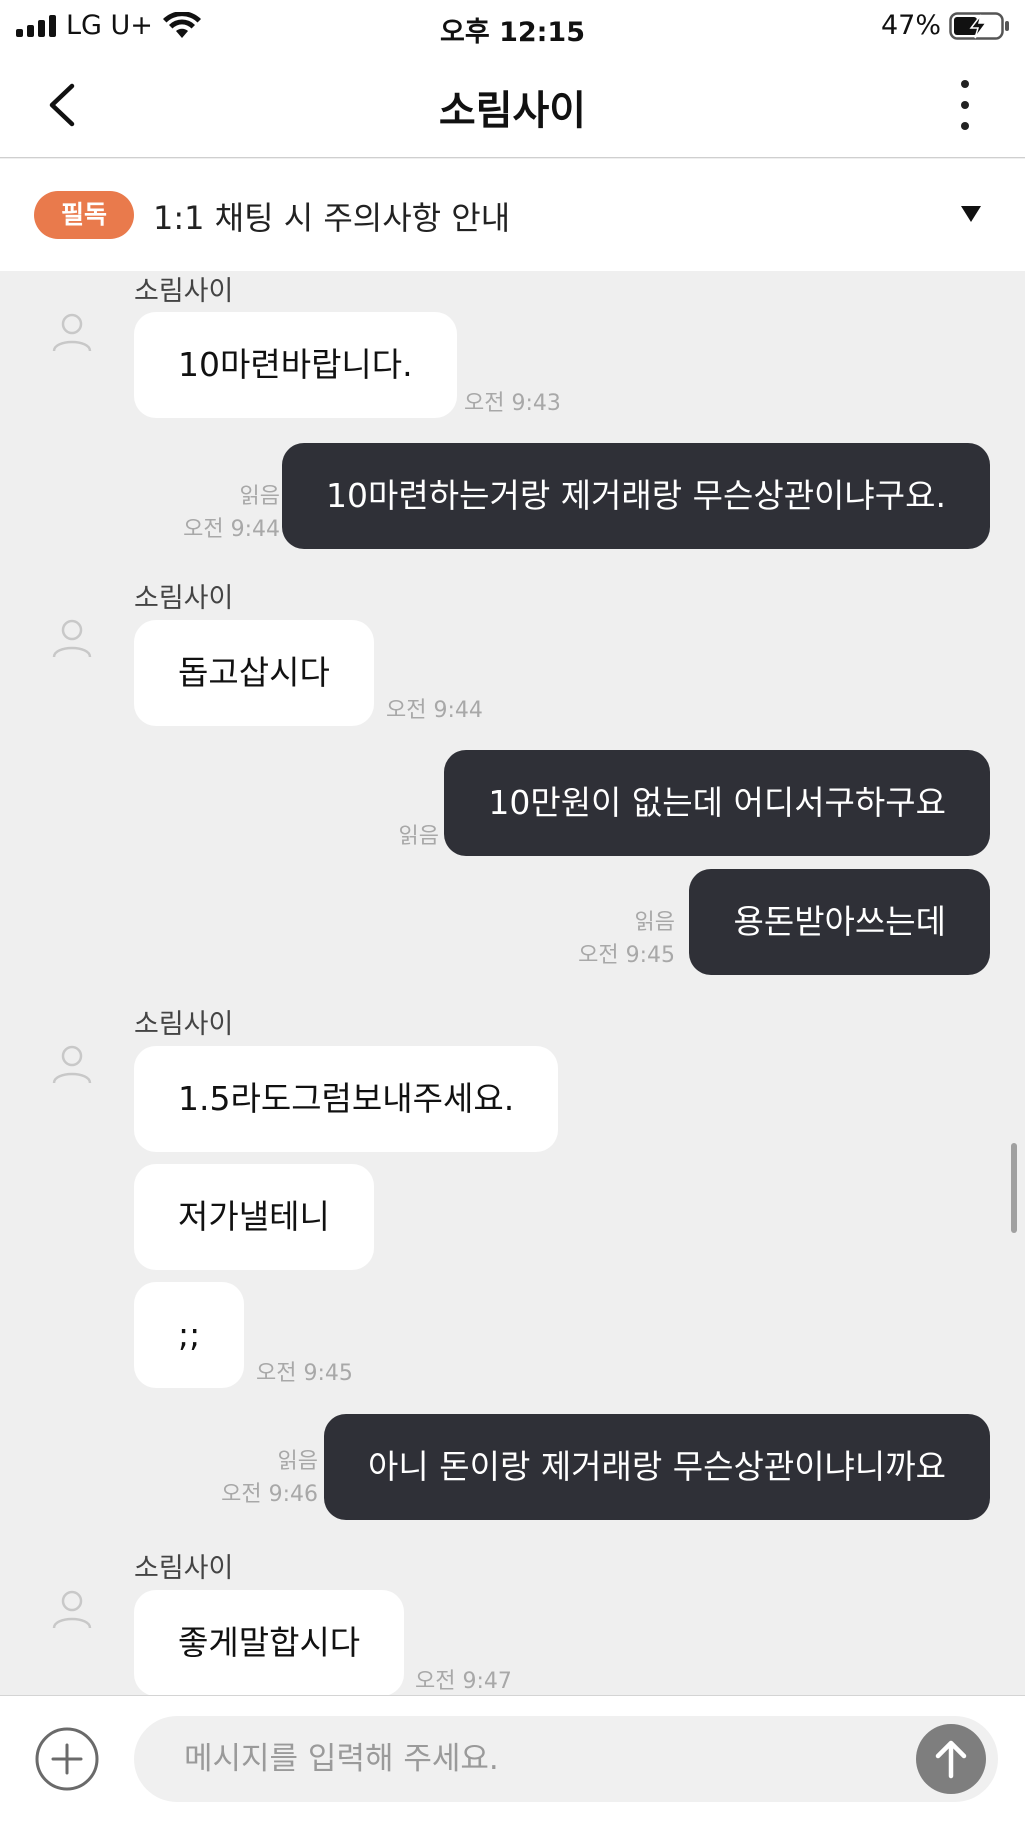  I want to click on back-arrow-icon, so click(65, 105).